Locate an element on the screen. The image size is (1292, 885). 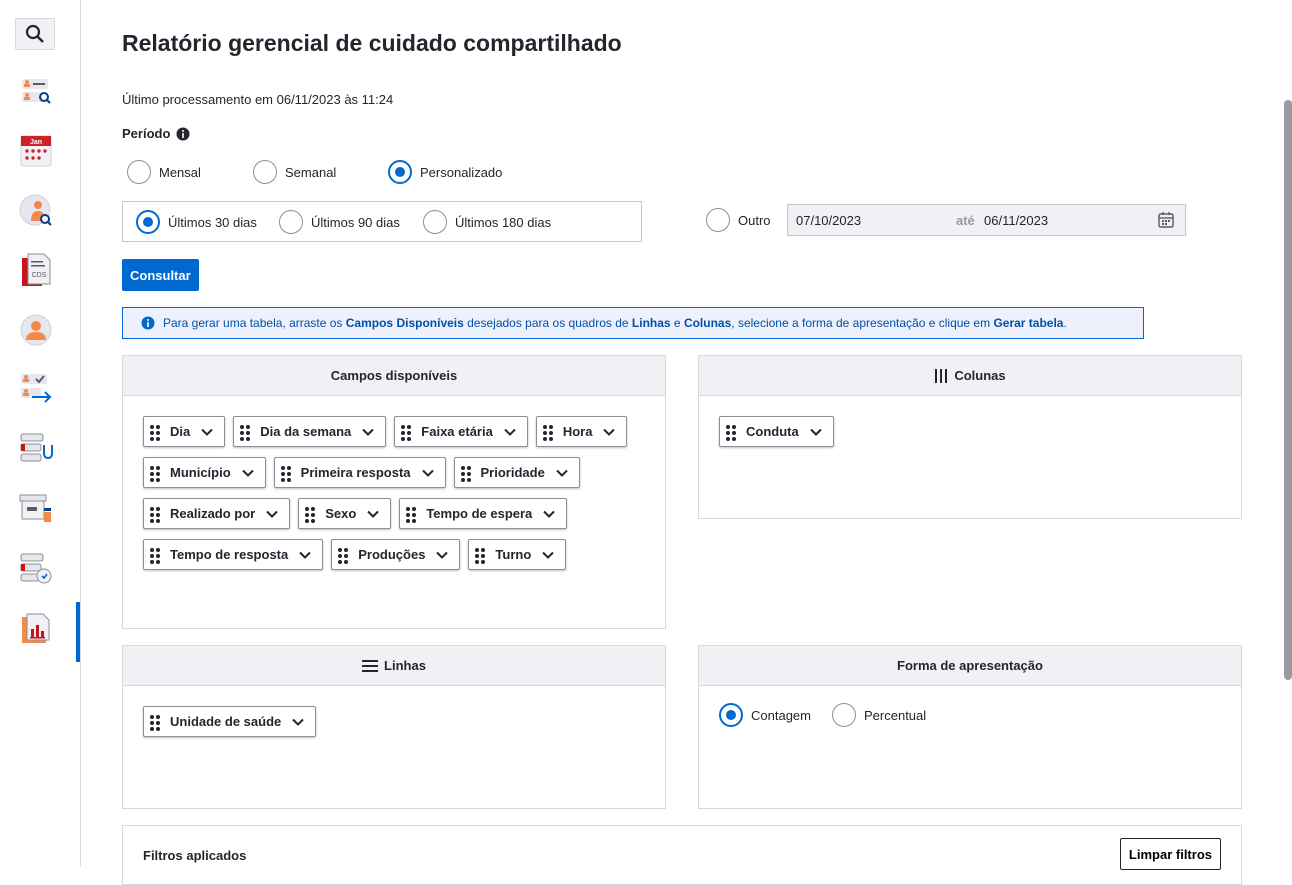
date-to: 06/11/2023 is located at coordinates (1070, 220).